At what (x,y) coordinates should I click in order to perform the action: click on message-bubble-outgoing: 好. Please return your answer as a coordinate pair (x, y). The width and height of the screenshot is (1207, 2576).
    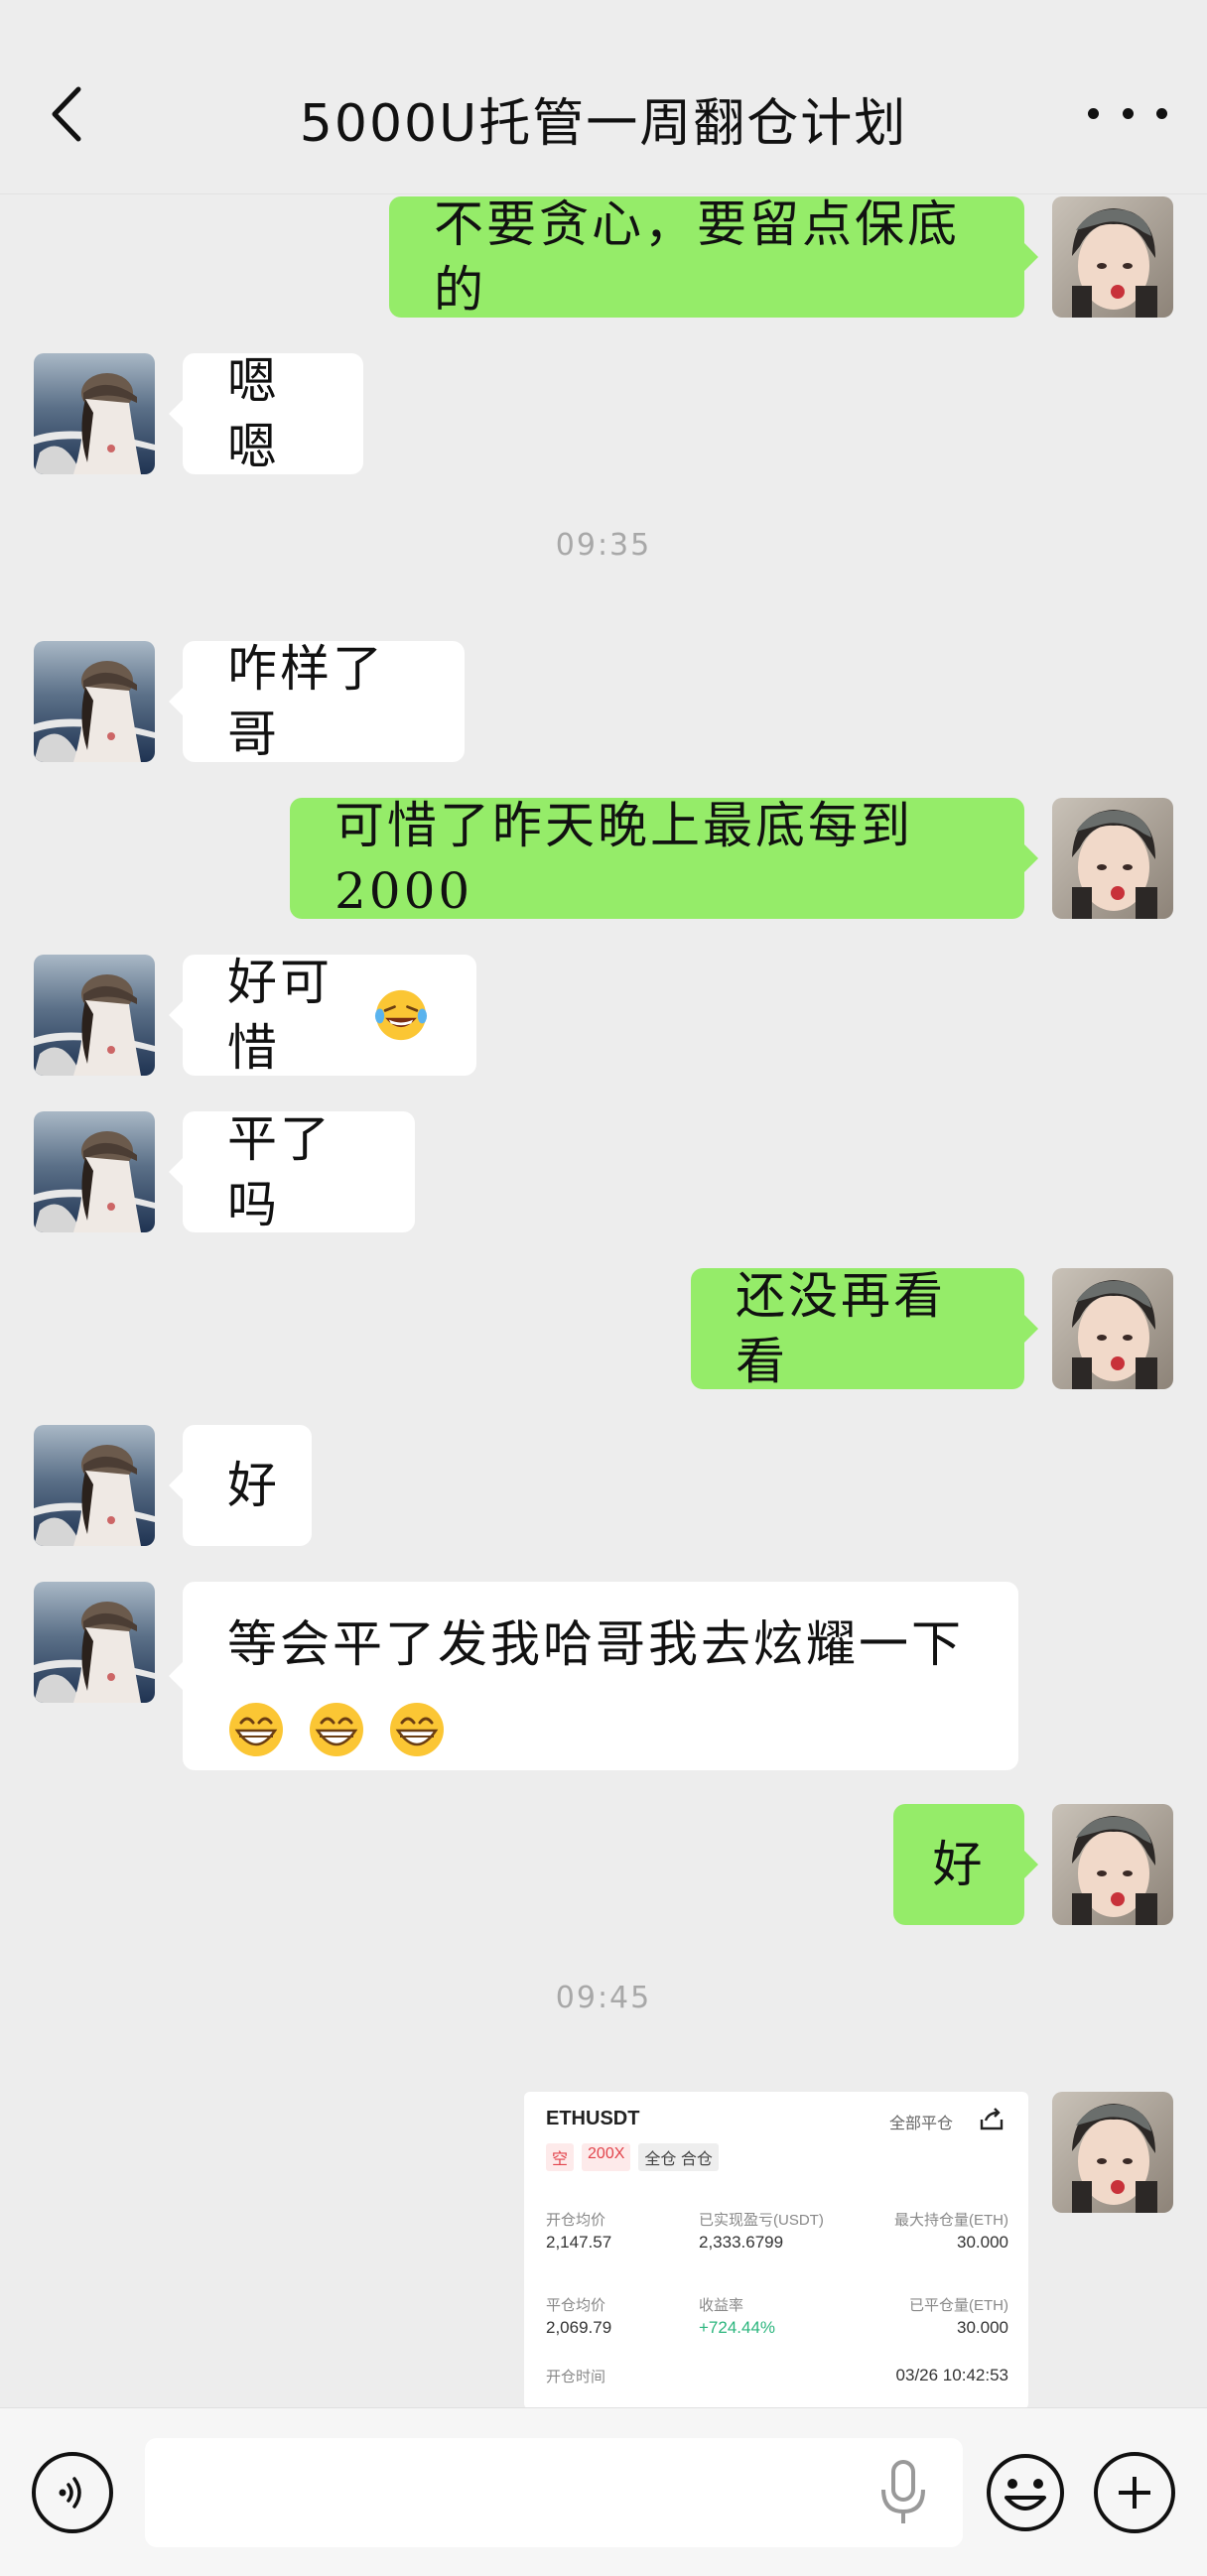
    Looking at the image, I should click on (966, 1865).